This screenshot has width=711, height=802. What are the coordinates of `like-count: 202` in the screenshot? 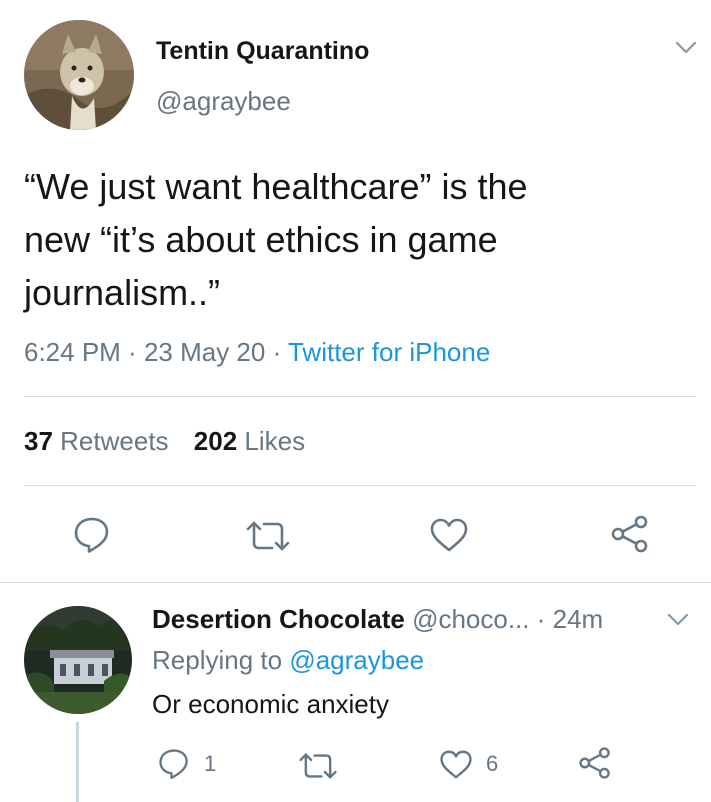 It's located at (215, 441).